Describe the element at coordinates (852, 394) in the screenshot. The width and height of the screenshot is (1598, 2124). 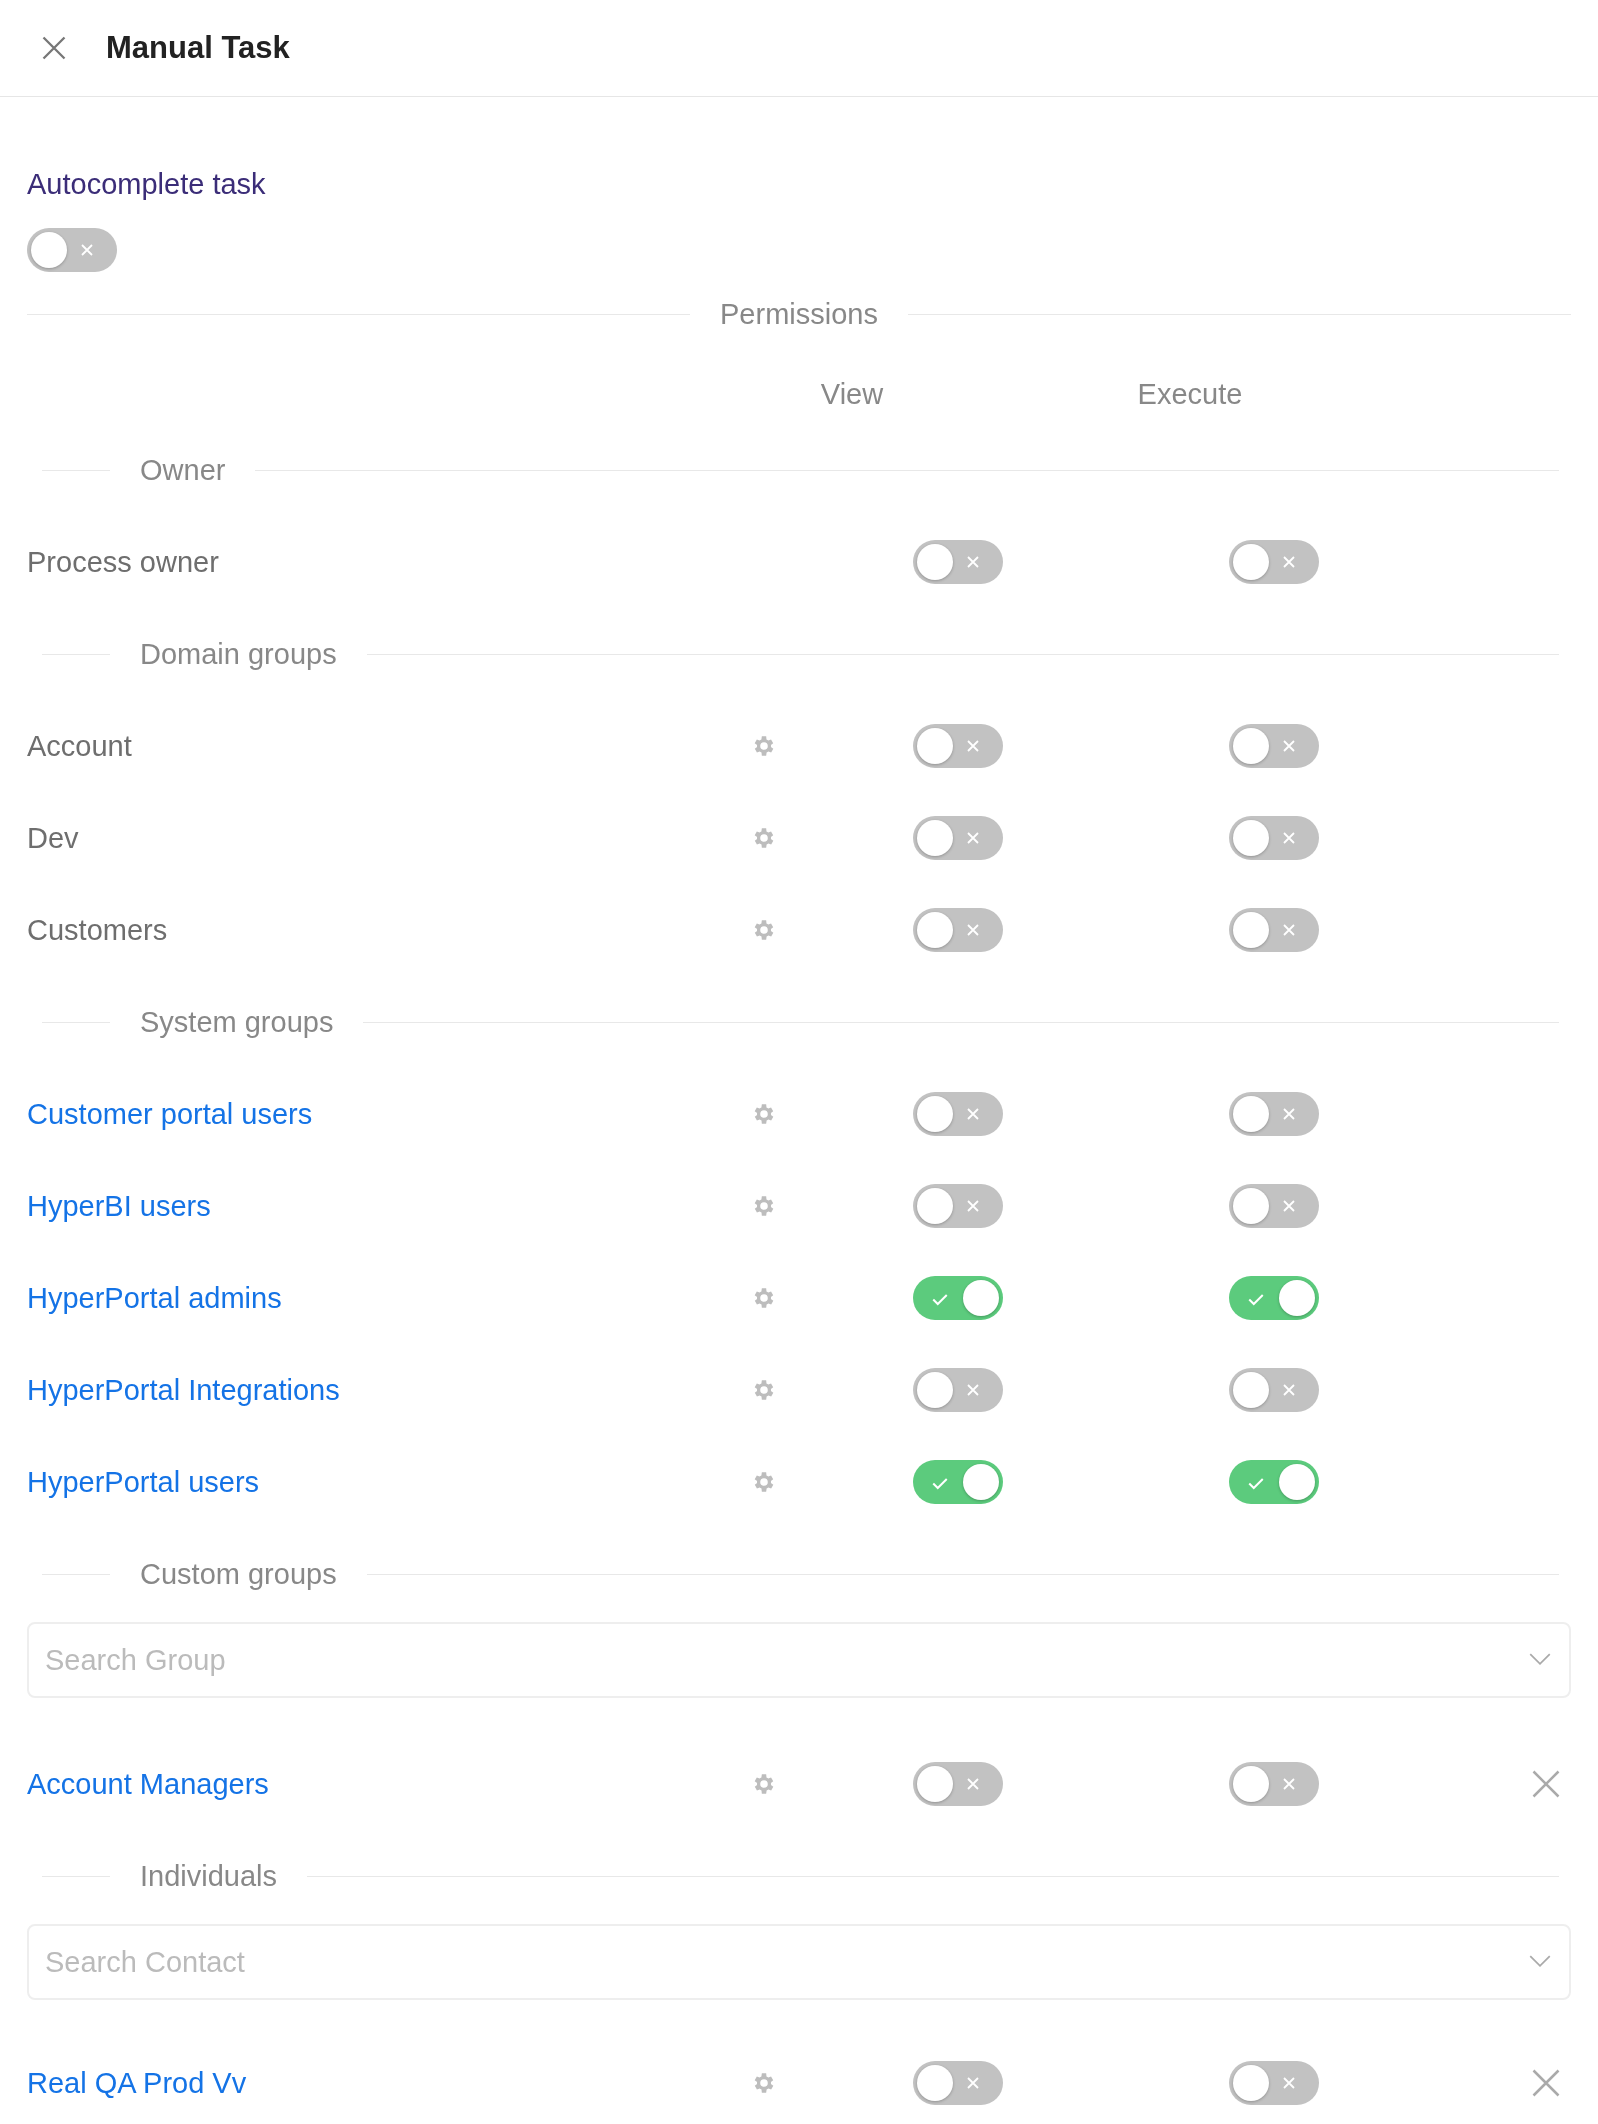
I see `column-header: View` at that location.